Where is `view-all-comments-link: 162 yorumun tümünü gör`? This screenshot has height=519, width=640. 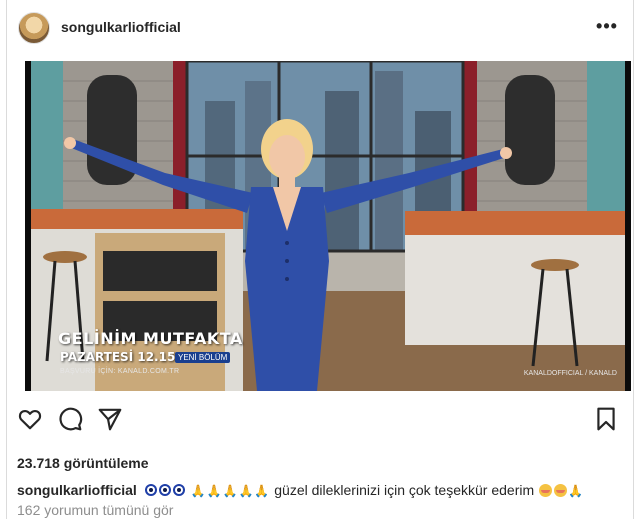
view-all-comments-link: 162 yorumun tümünü gör is located at coordinates (95, 510).